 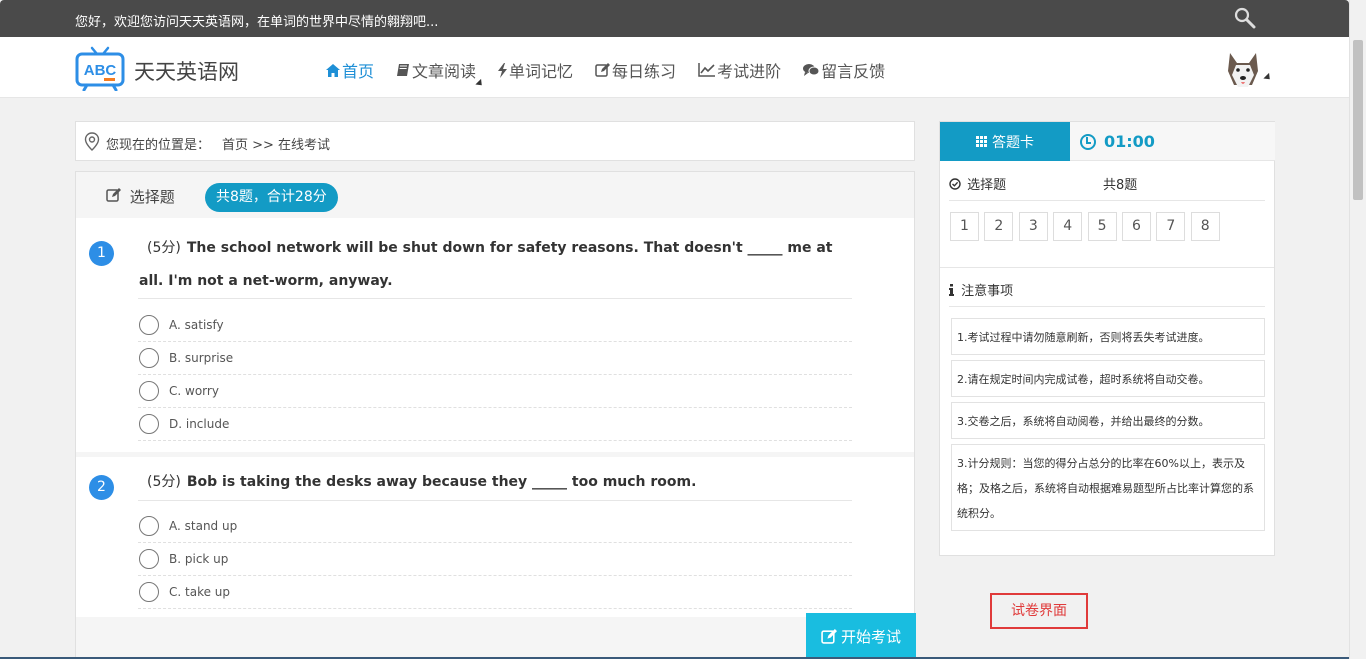 I want to click on answer-option: B. pick up, so click(x=495, y=559).